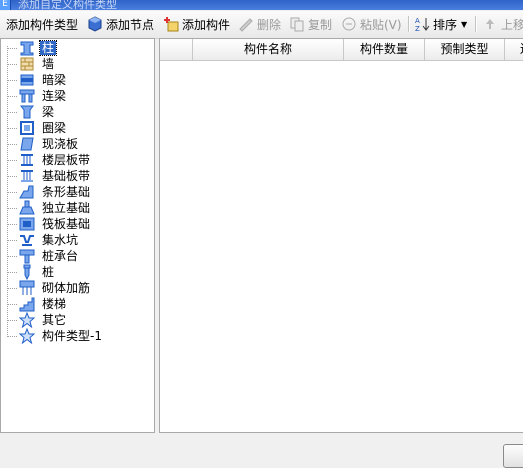 This screenshot has width=523, height=468. I want to click on tree-item: 独立基础, so click(77, 208).